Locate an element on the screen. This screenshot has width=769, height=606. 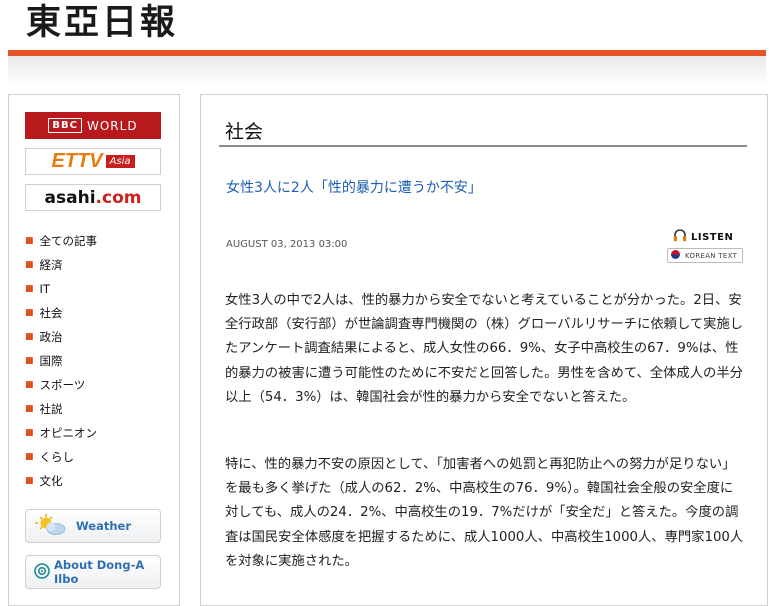
site-header: 東亞日報 is located at coordinates (384, 29).